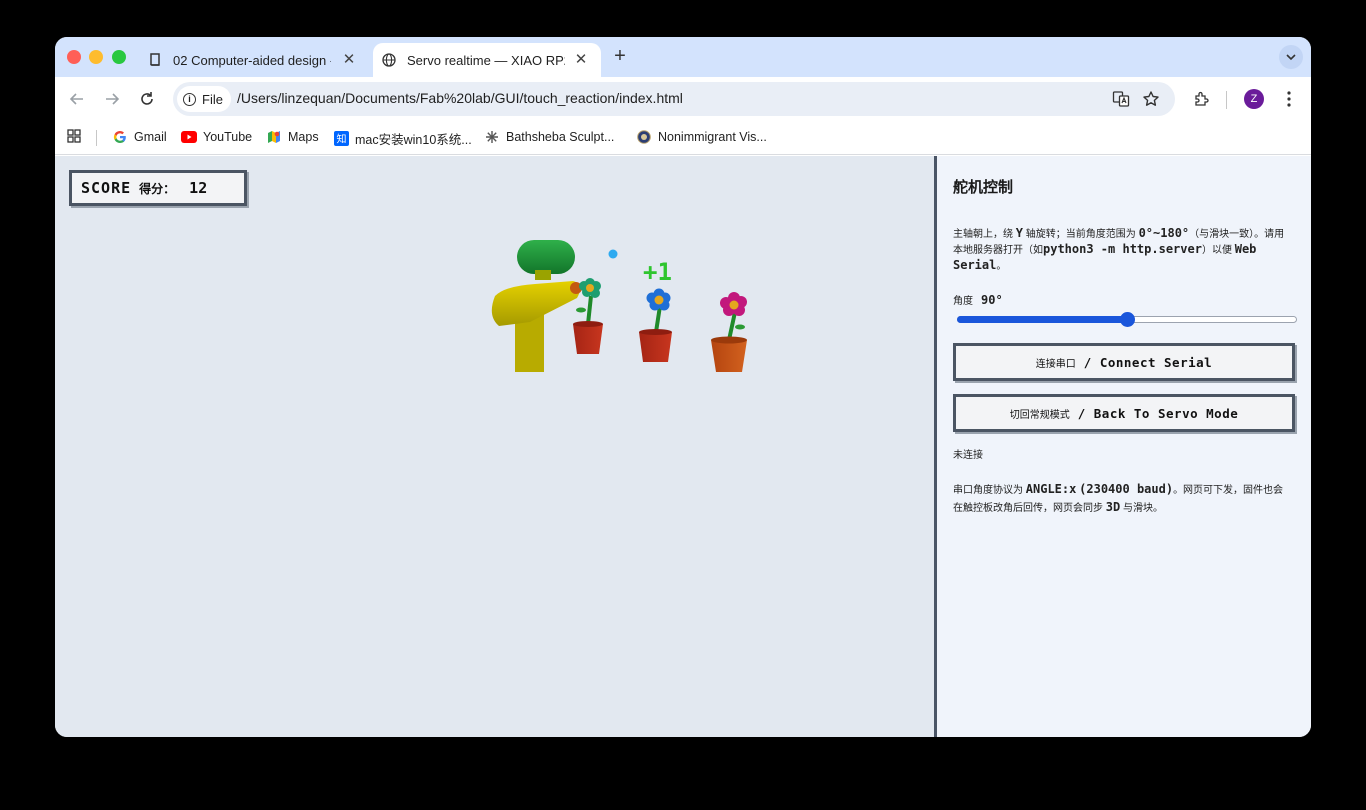 This screenshot has width=1366, height=810. Describe the element at coordinates (992, 300) in the screenshot. I see `angle-value: 90°` at that location.